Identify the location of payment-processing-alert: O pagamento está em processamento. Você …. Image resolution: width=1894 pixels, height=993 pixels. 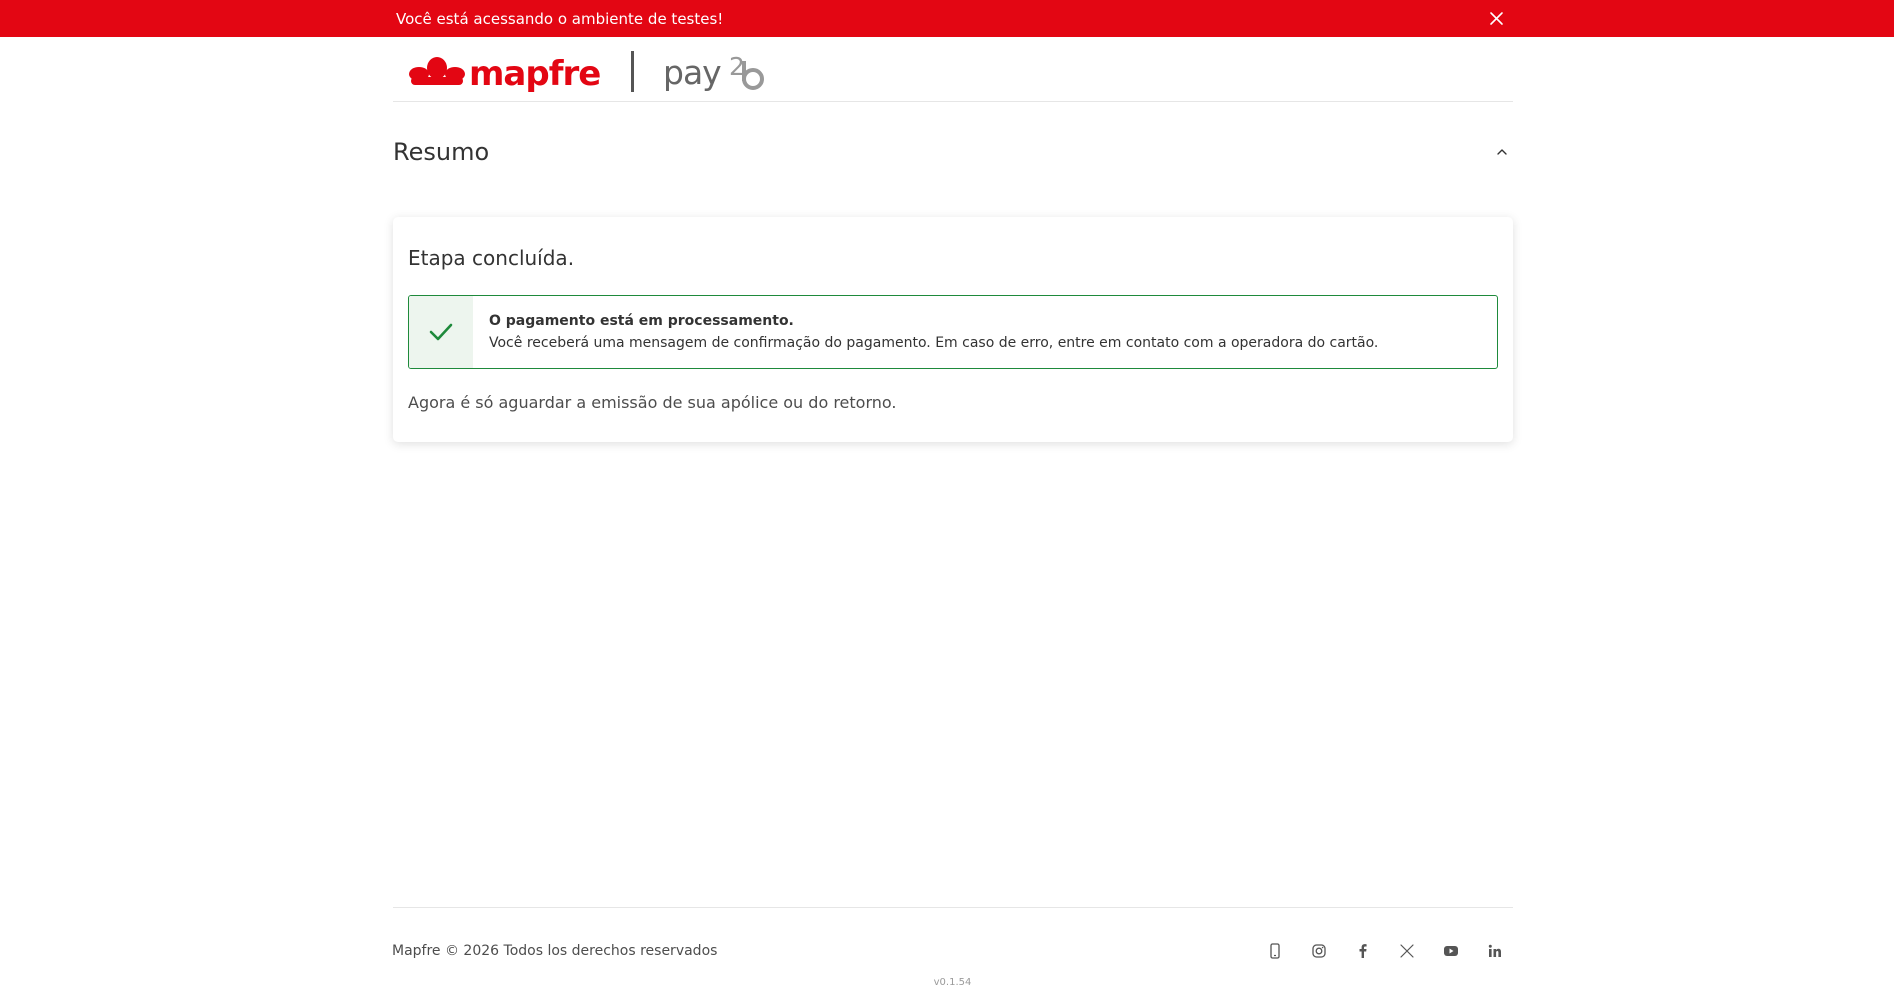
(953, 332).